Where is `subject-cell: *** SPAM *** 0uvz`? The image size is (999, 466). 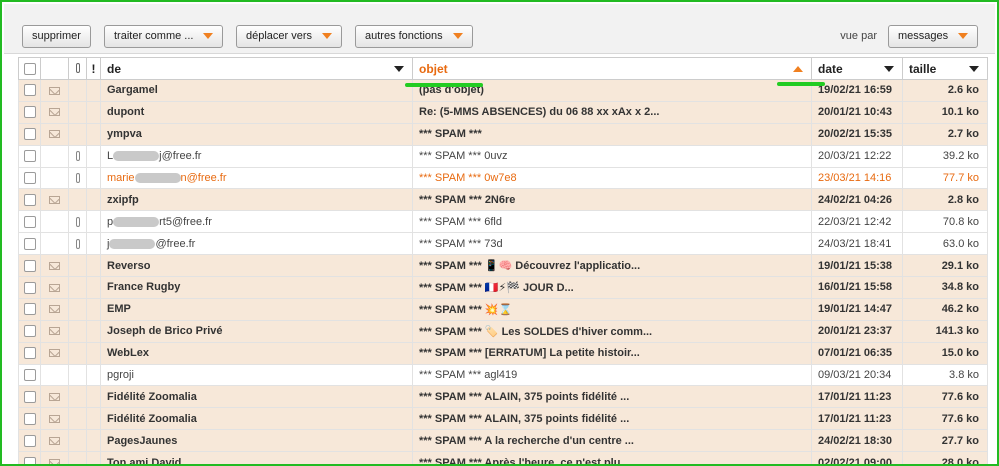
subject-cell: *** SPAM *** 0uvz is located at coordinates (612, 156).